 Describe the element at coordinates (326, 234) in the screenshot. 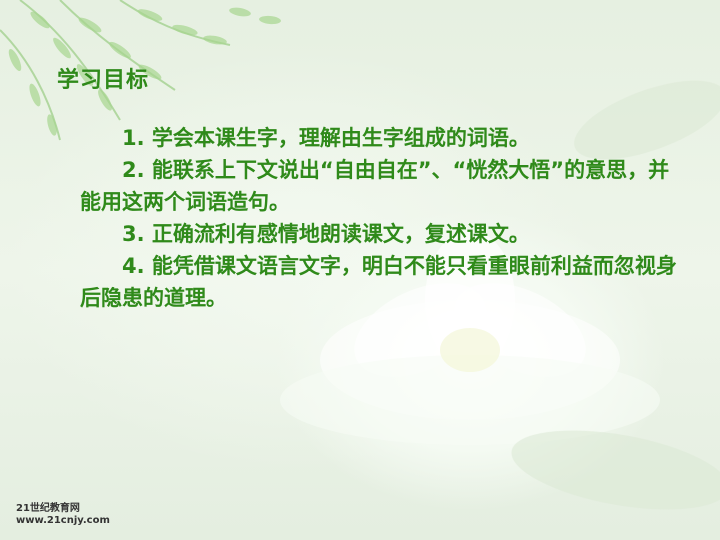

I see `objective-item-3: 3. 正确流利有感情地朗读课文，复述课文。` at that location.